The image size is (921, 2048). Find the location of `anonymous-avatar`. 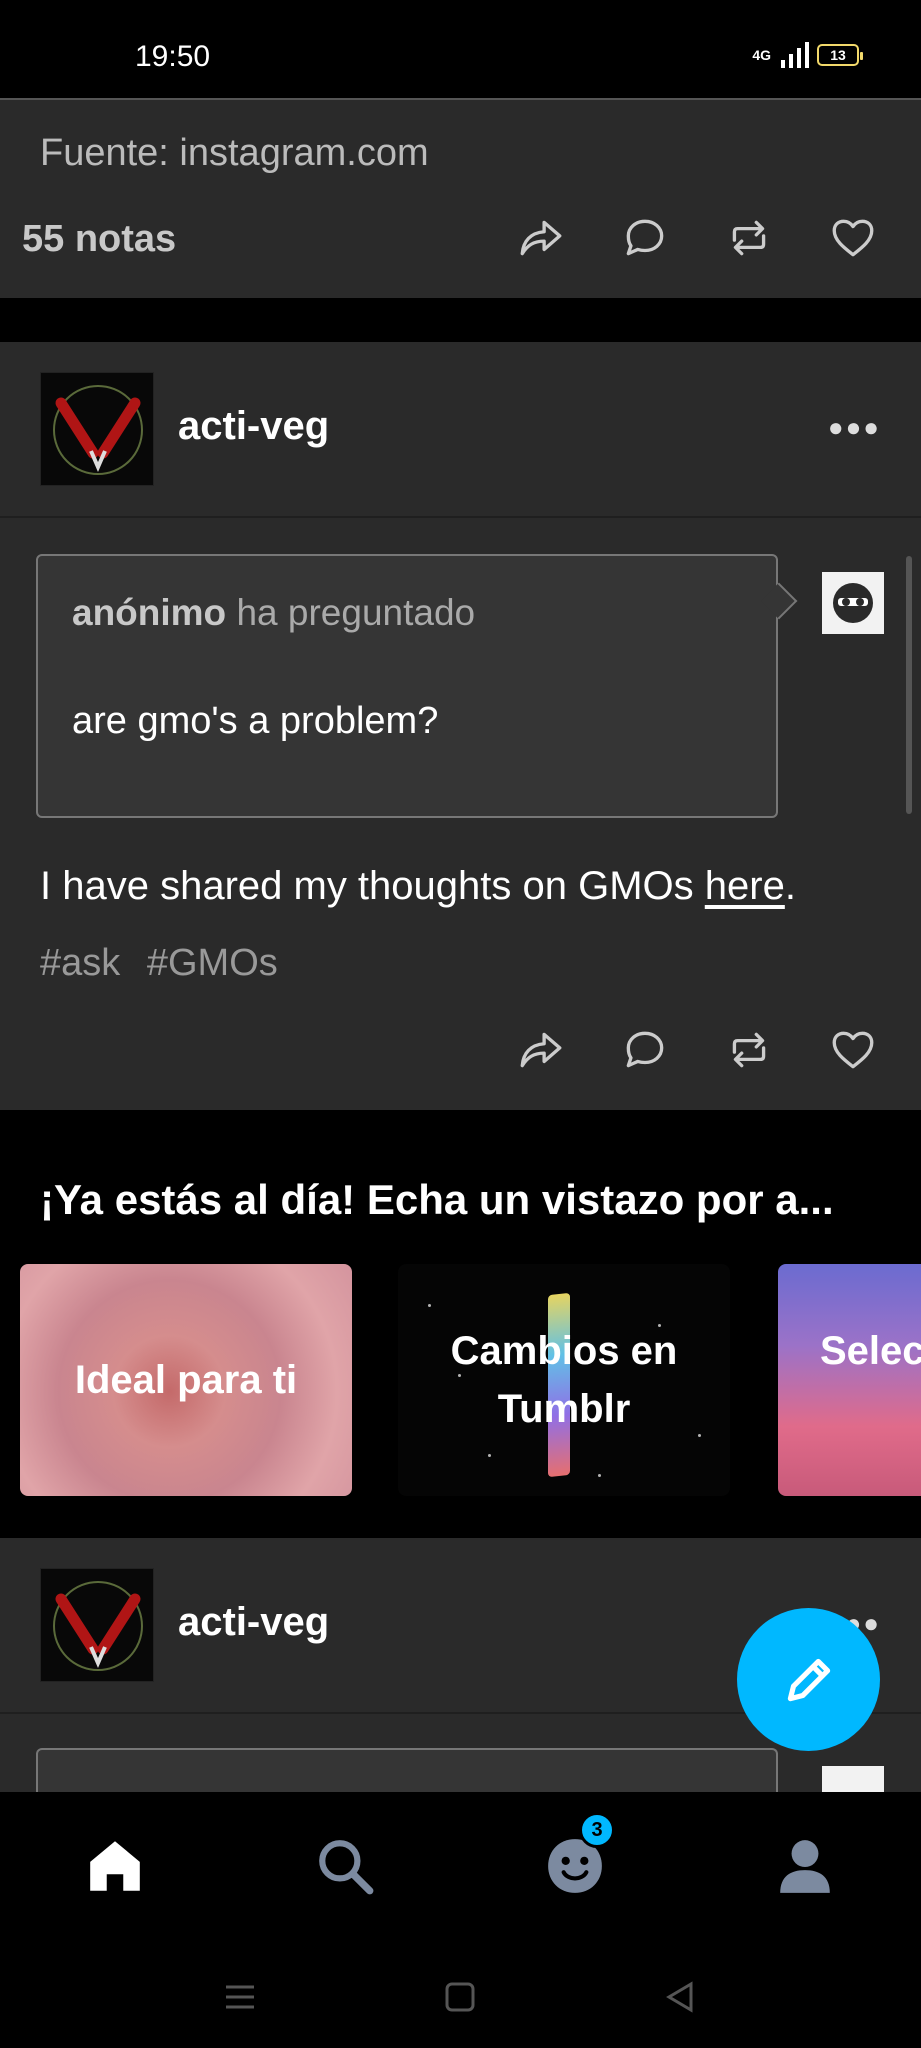

anonymous-avatar is located at coordinates (853, 603).